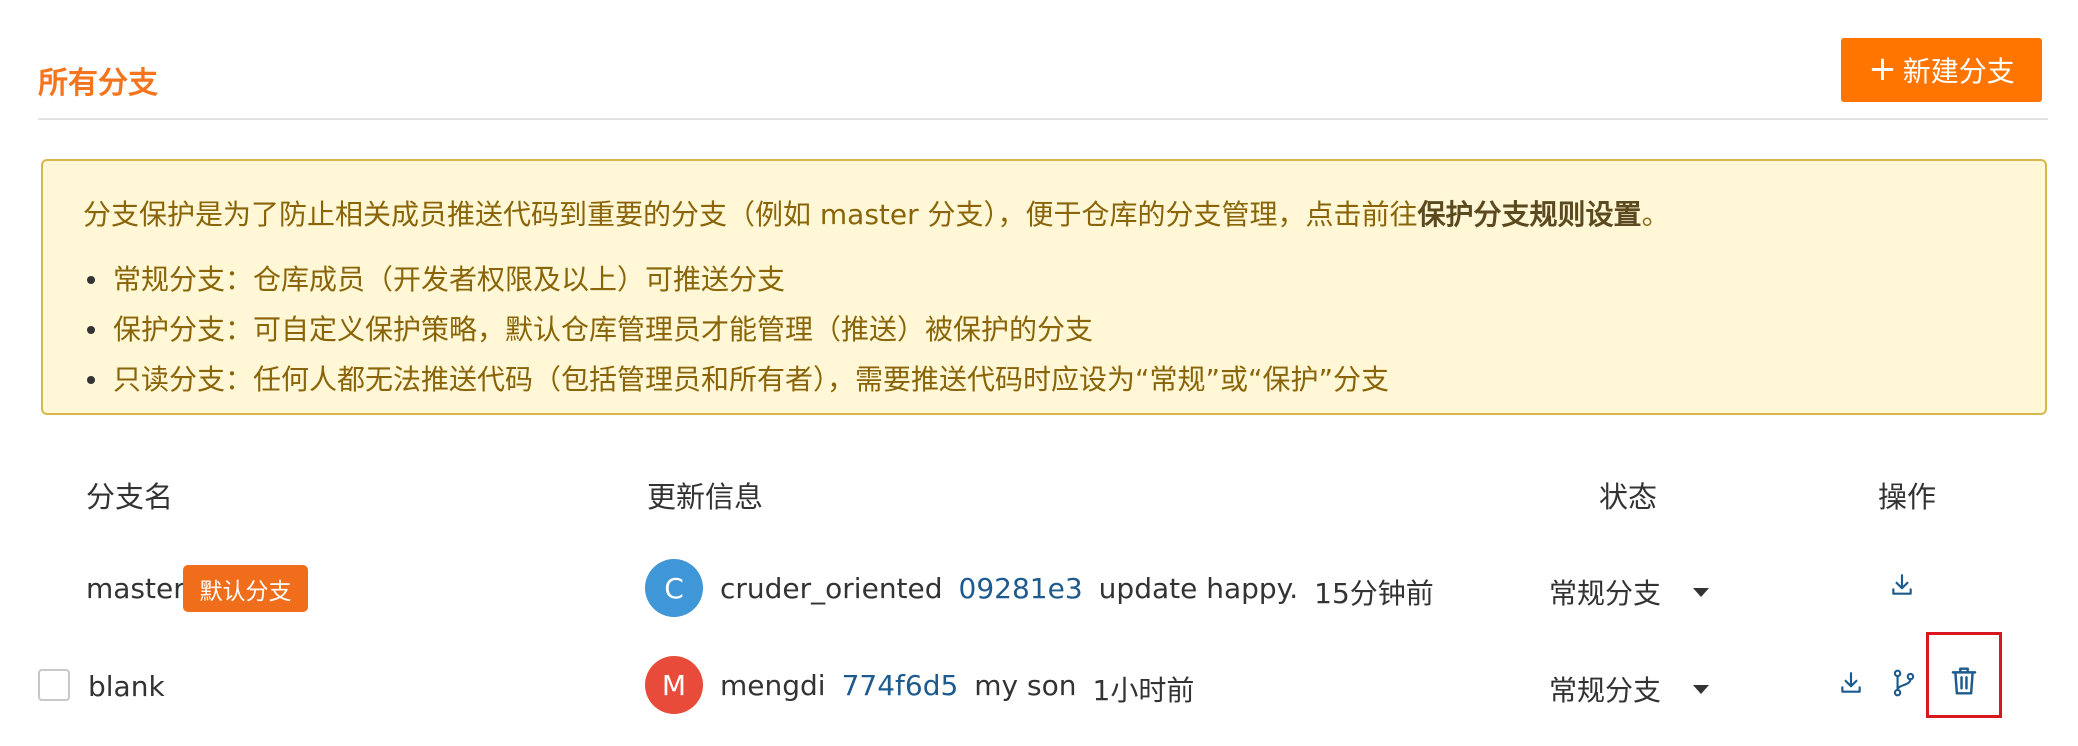 The width and height of the screenshot is (2078, 746). I want to click on commit-hash: 09281e3, so click(1021, 592).